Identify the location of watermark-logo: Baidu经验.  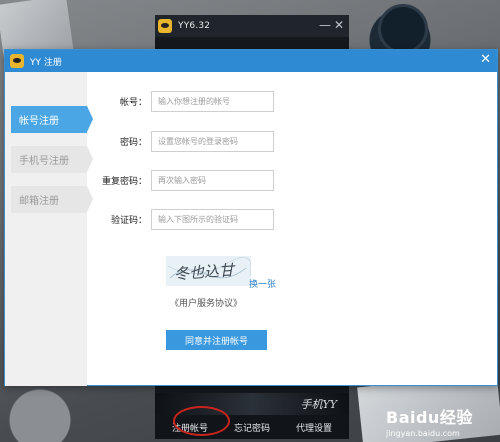
(429, 417).